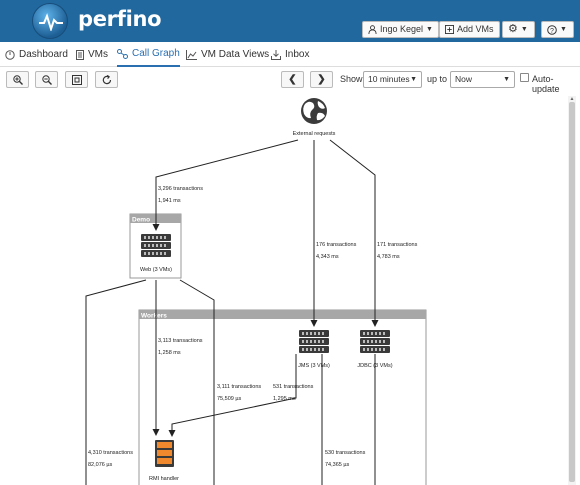 Image resolution: width=580 pixels, height=485 pixels. I want to click on fit-to-window-button, so click(76, 79).